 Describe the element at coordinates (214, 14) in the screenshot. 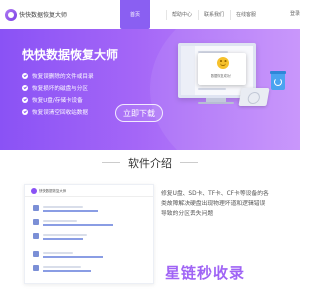

I see `nav-contact-us: 联系我们` at that location.